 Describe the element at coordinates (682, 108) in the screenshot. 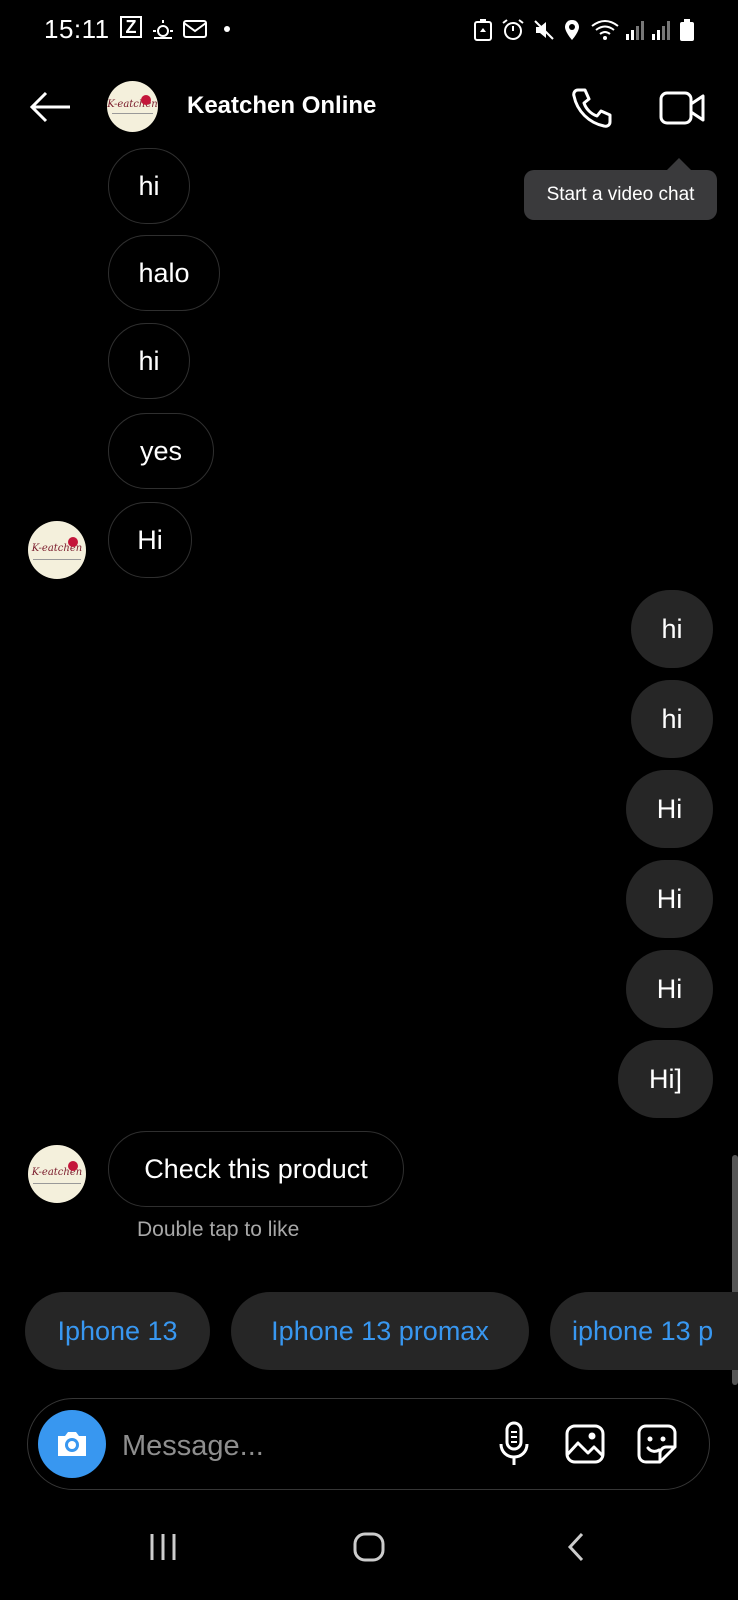

I see `video-camera-icon` at that location.